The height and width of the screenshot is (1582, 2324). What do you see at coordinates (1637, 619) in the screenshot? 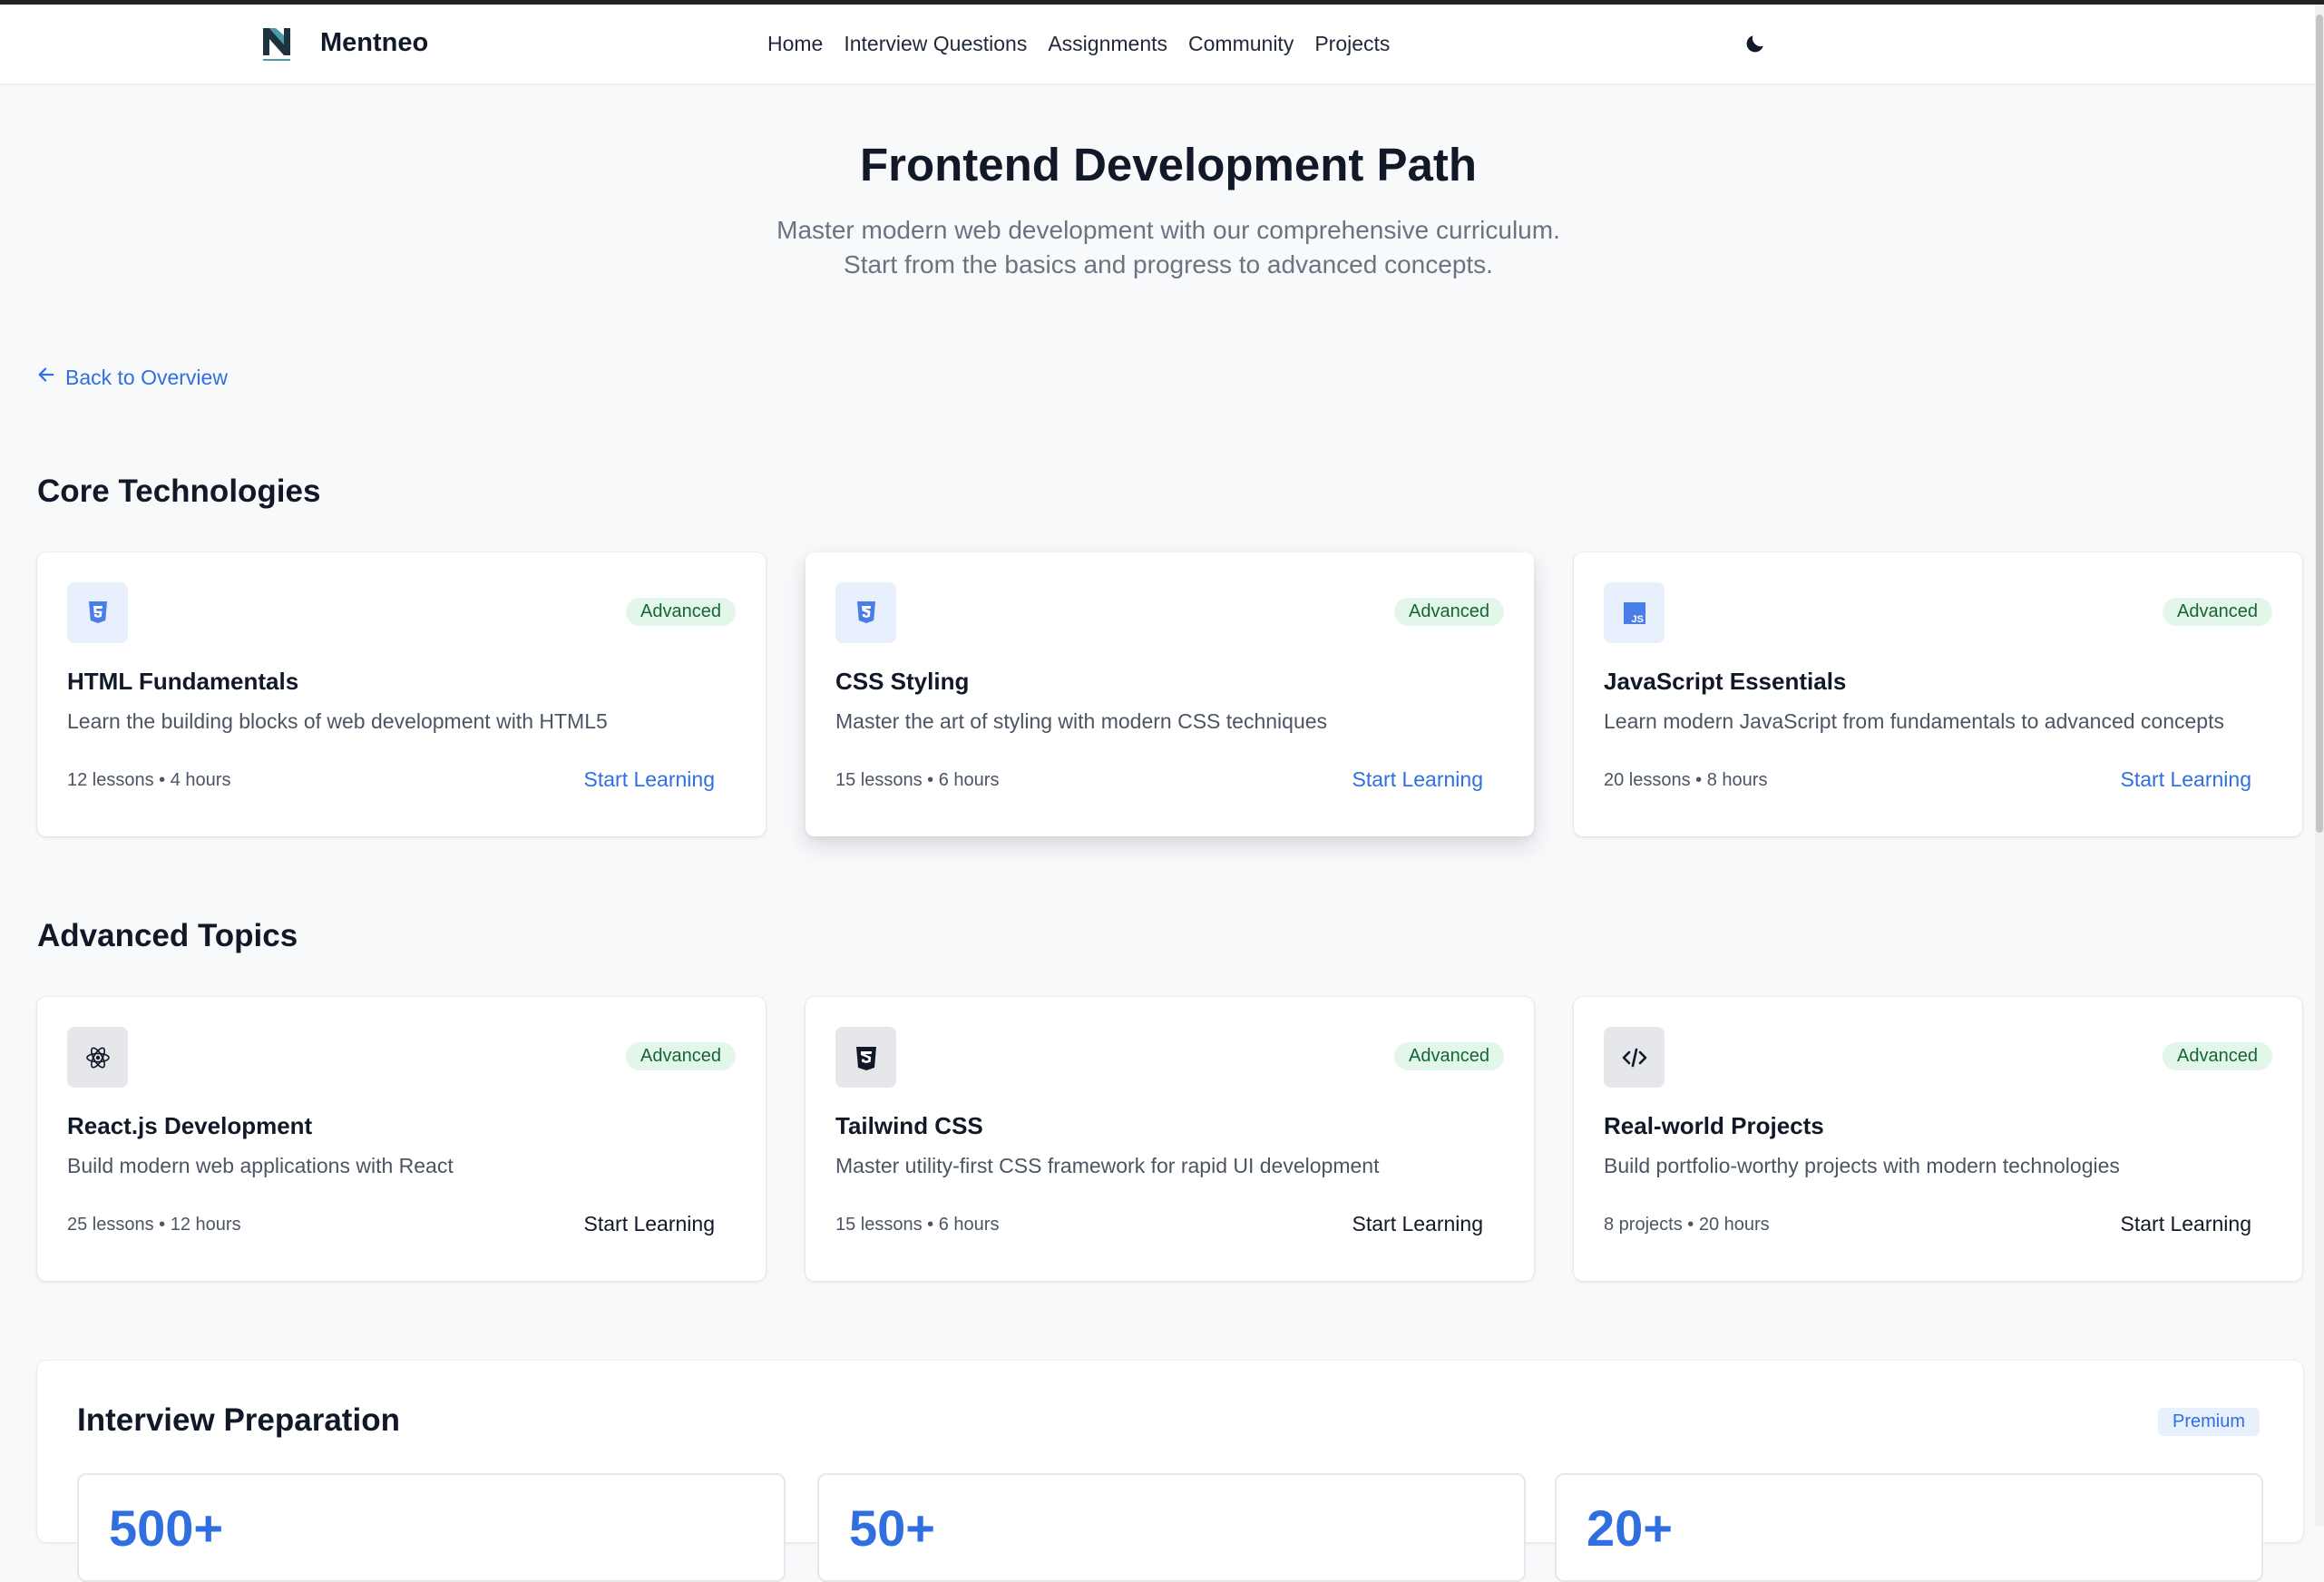
I see `svg-text: JS` at bounding box center [1637, 619].